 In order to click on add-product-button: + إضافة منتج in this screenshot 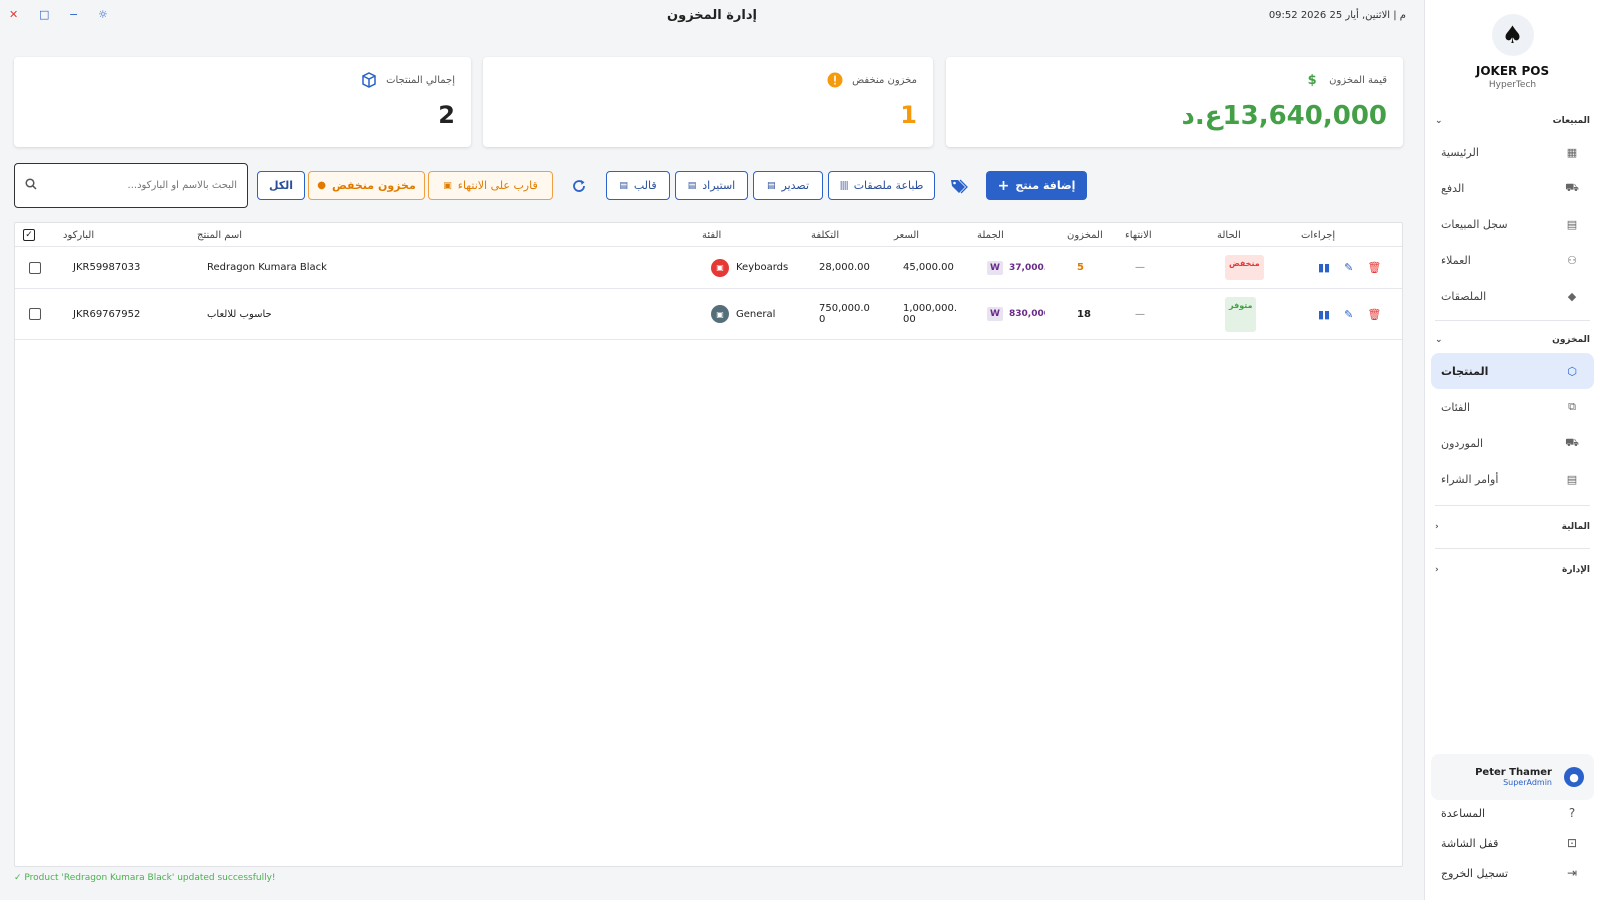, I will do `click(1036, 185)`.